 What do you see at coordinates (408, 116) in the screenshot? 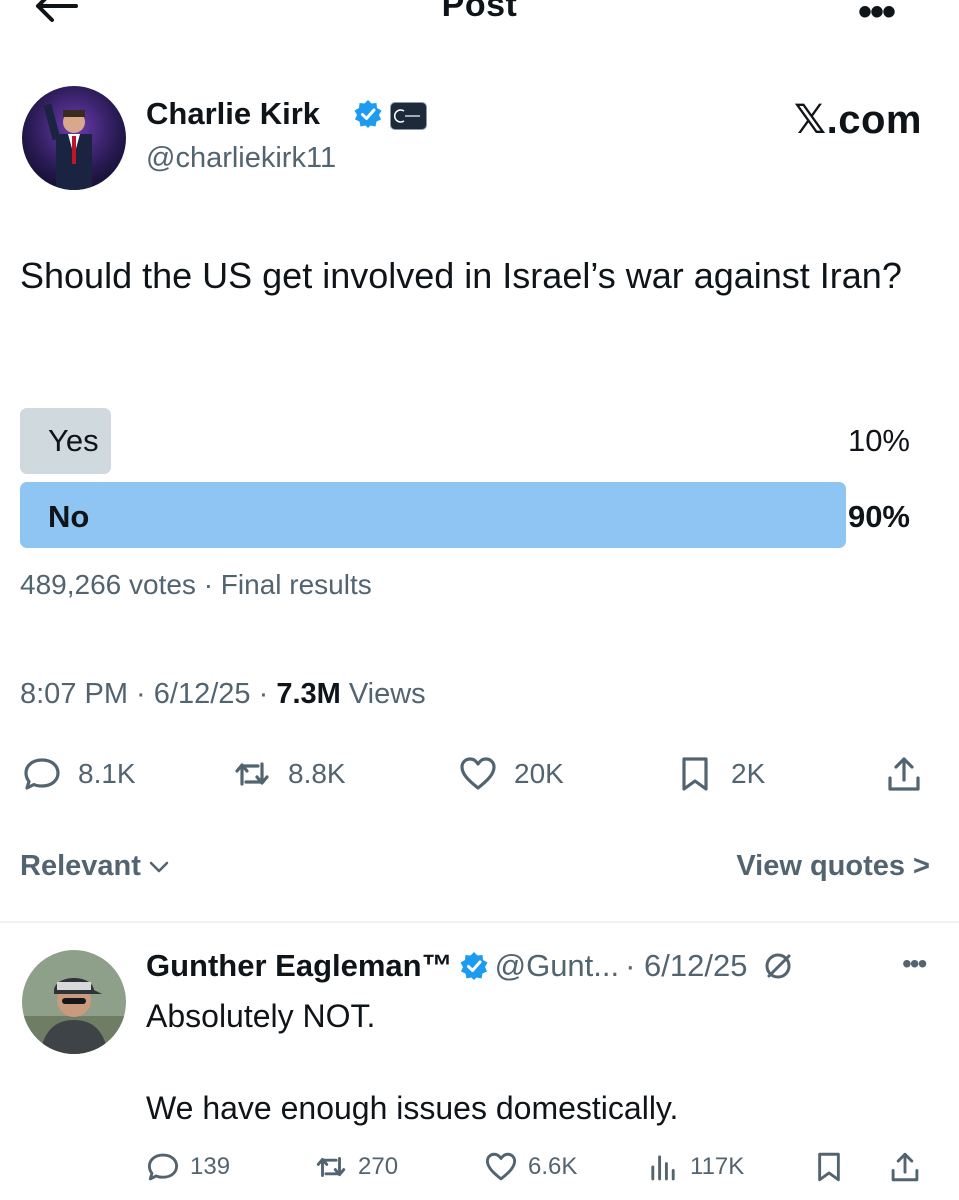
I see `affiliation-badge-icon` at bounding box center [408, 116].